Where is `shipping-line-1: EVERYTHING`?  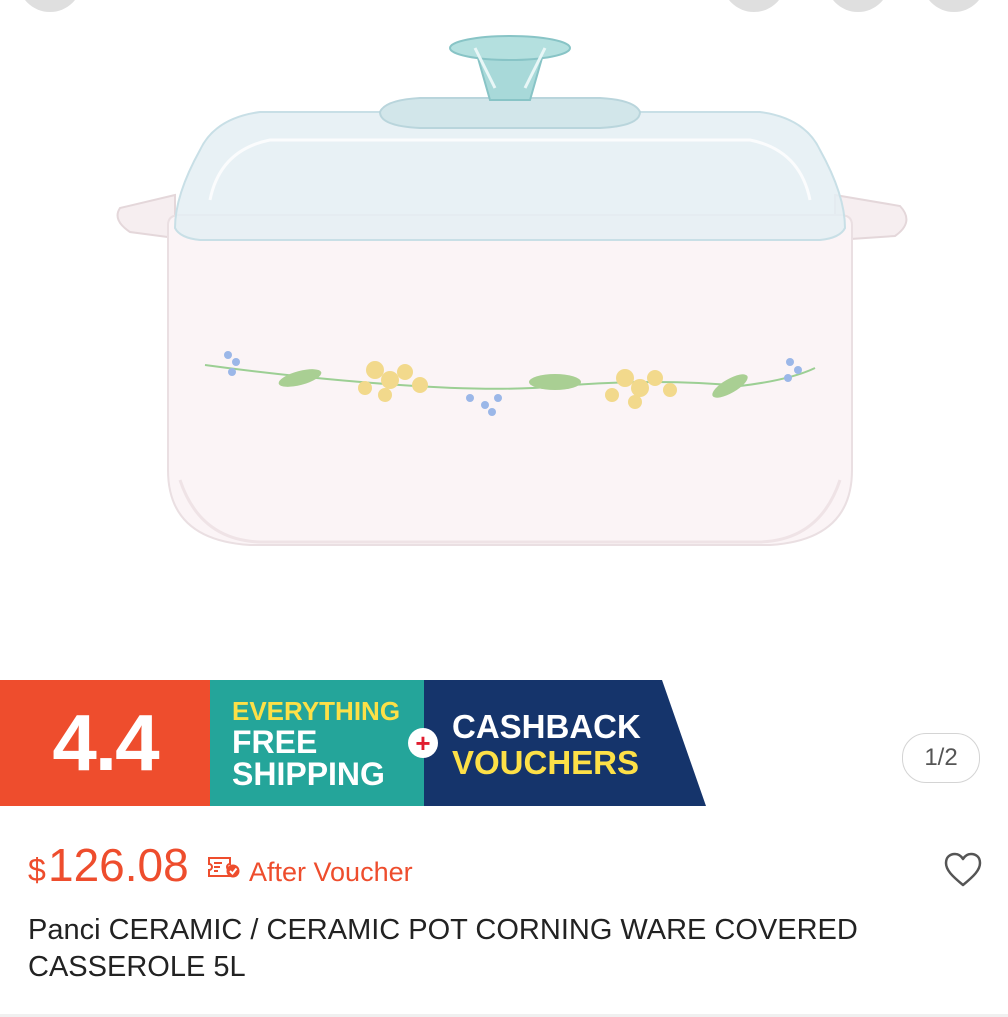
shipping-line-1: EVERYTHING is located at coordinates (316, 711).